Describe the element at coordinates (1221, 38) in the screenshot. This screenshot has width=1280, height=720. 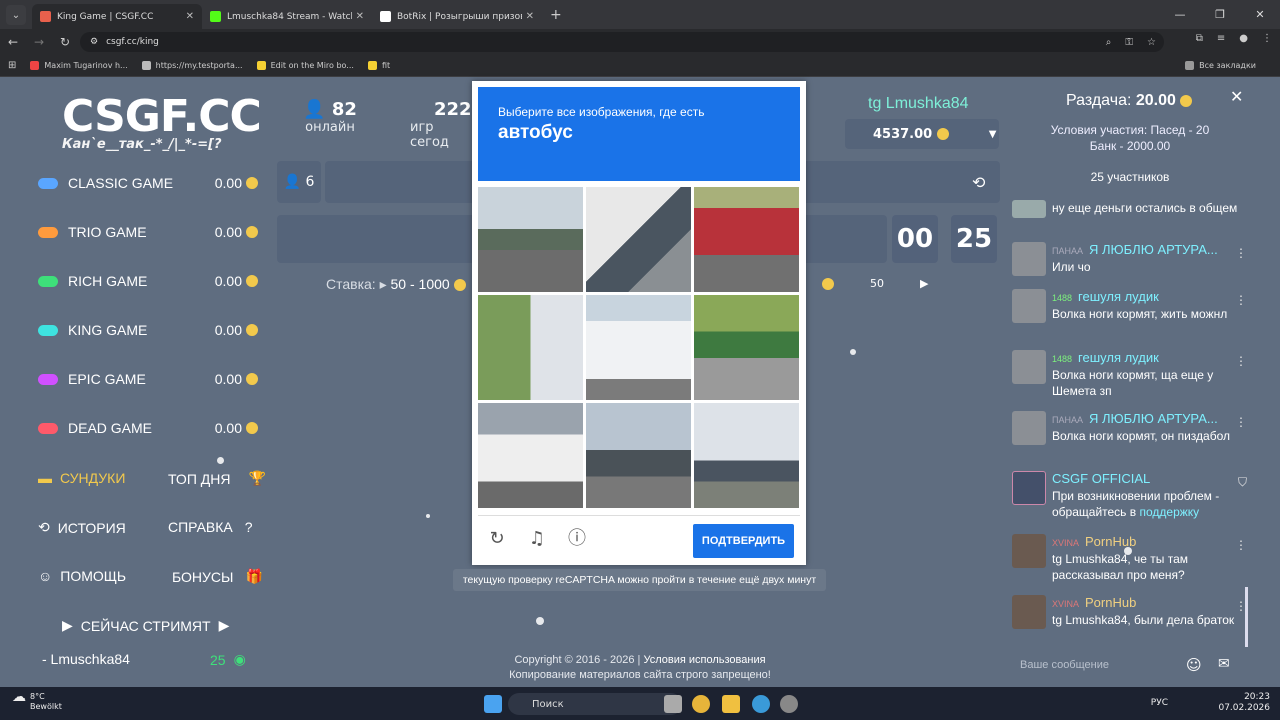
I see `media-icon: ≡` at that location.